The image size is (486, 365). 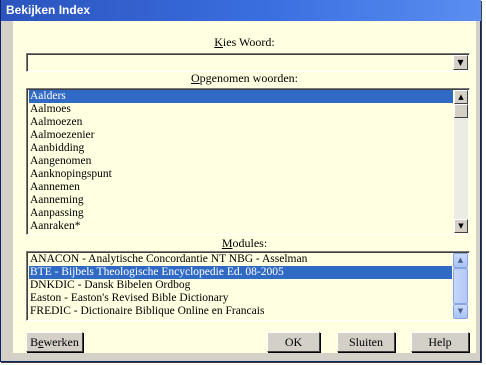 I want to click on word-list-item: Aanraken*, so click(x=241, y=226).